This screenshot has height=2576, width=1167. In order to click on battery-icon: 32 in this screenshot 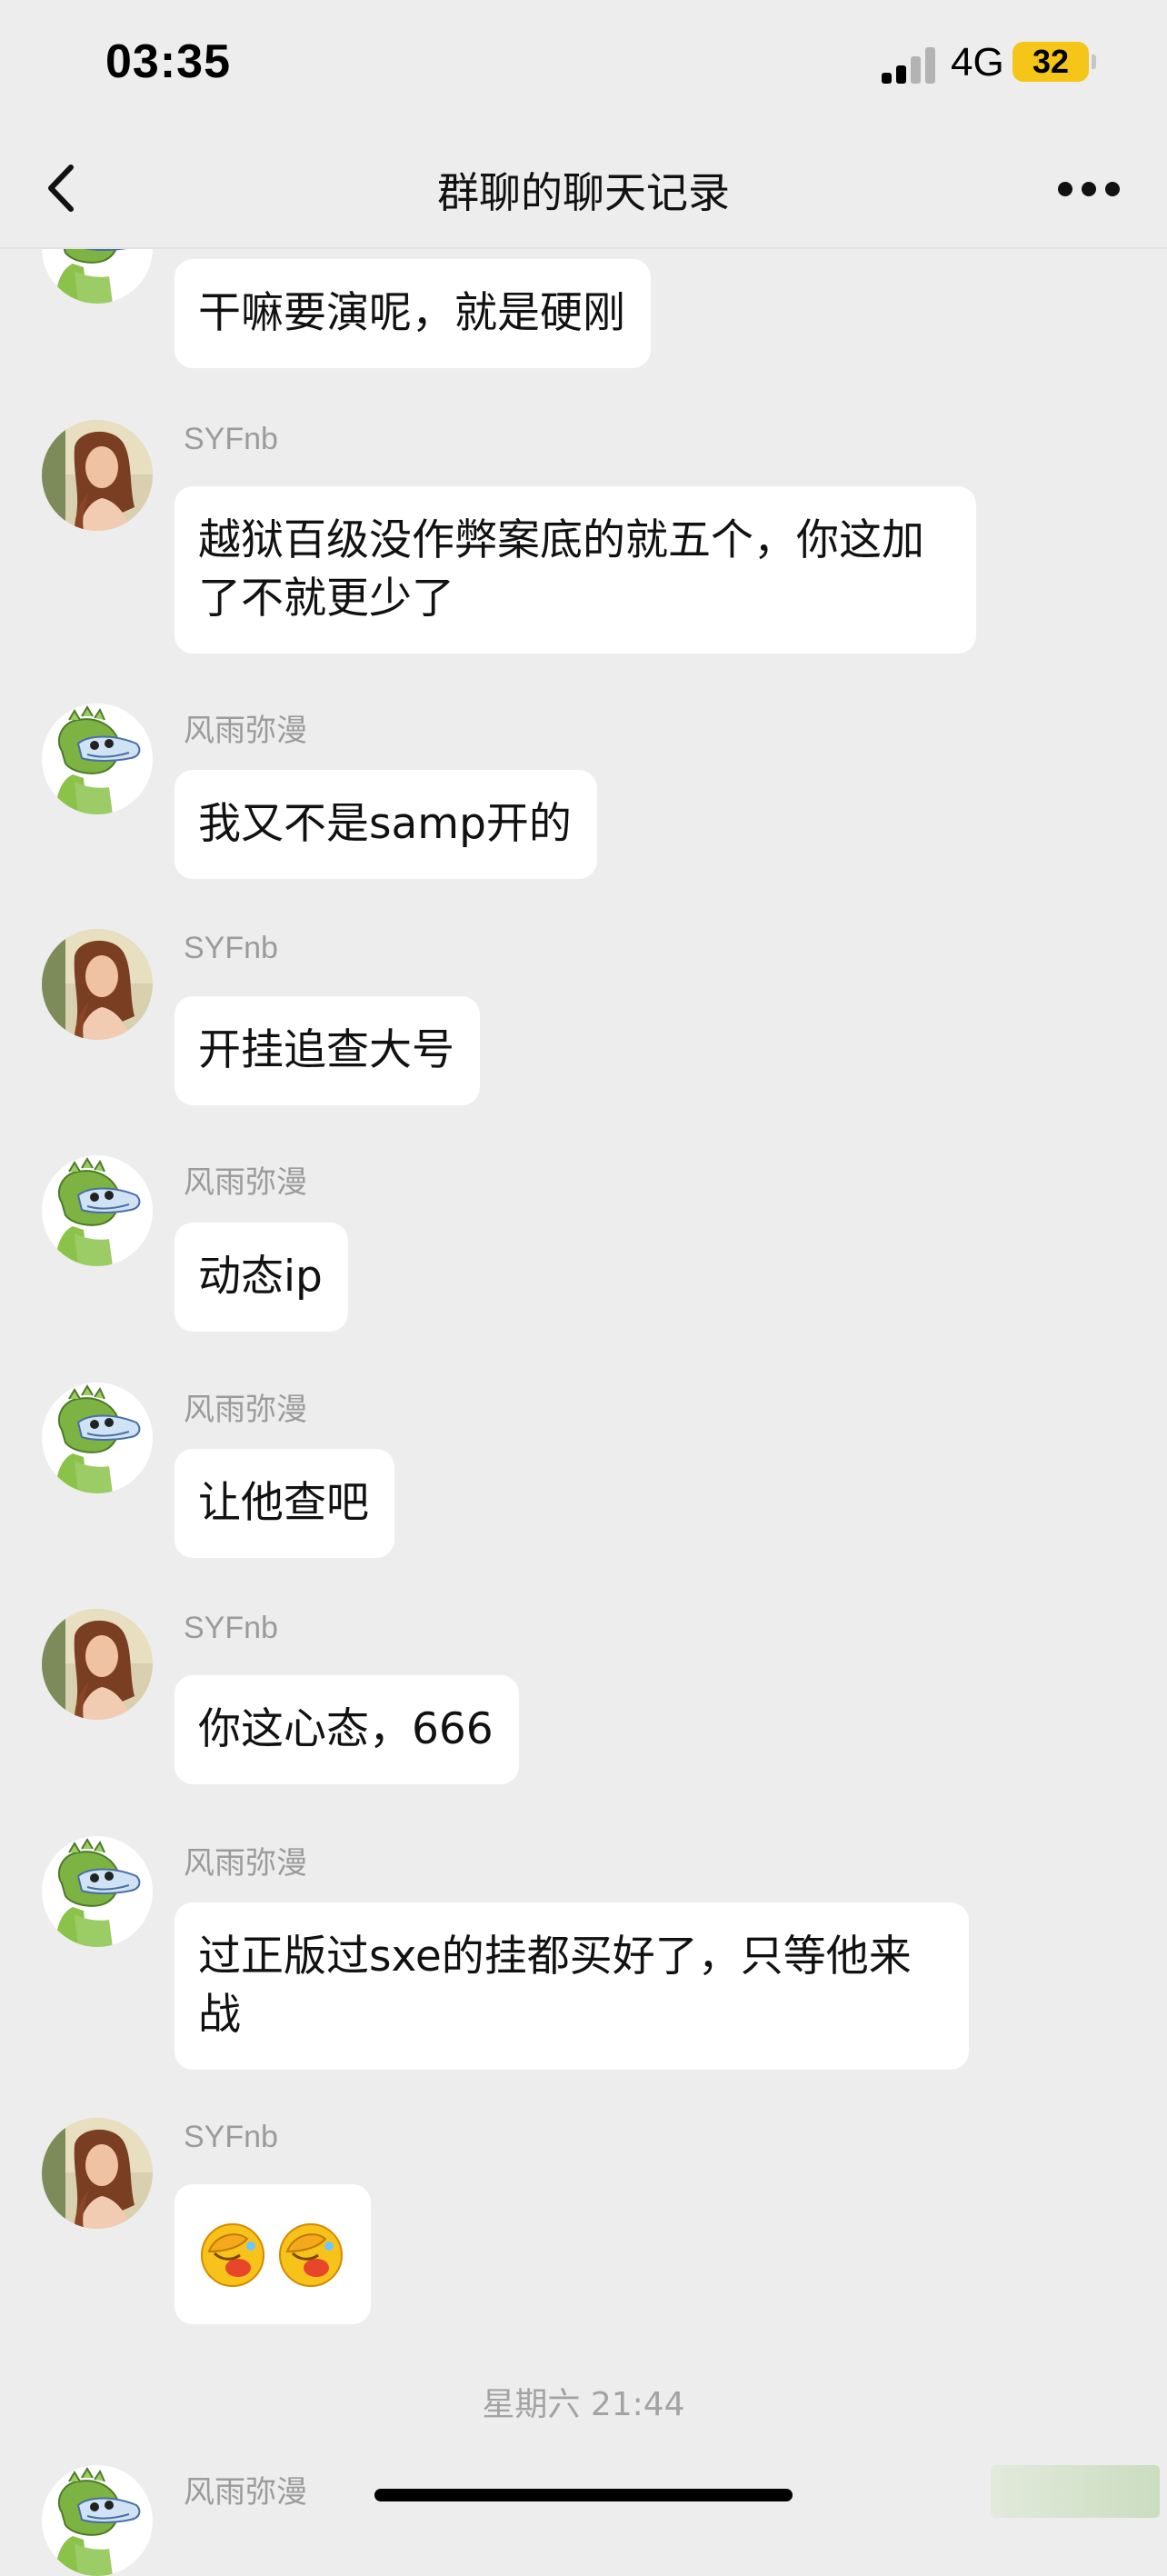, I will do `click(1050, 62)`.